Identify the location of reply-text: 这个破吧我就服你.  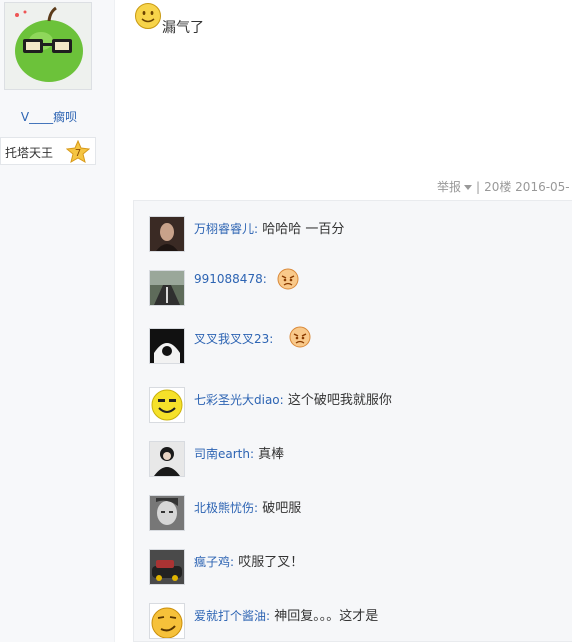
(339, 400).